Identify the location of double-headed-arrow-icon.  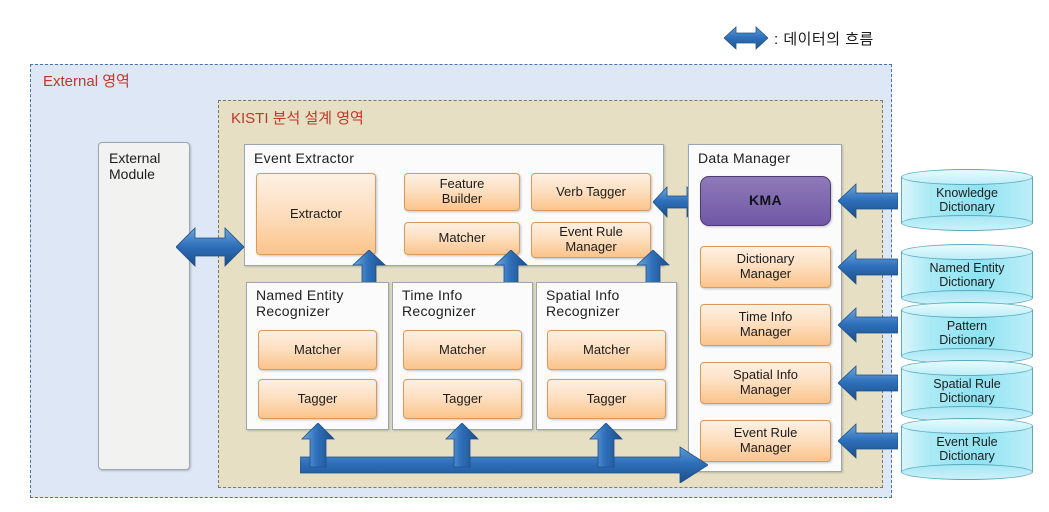
(746, 38).